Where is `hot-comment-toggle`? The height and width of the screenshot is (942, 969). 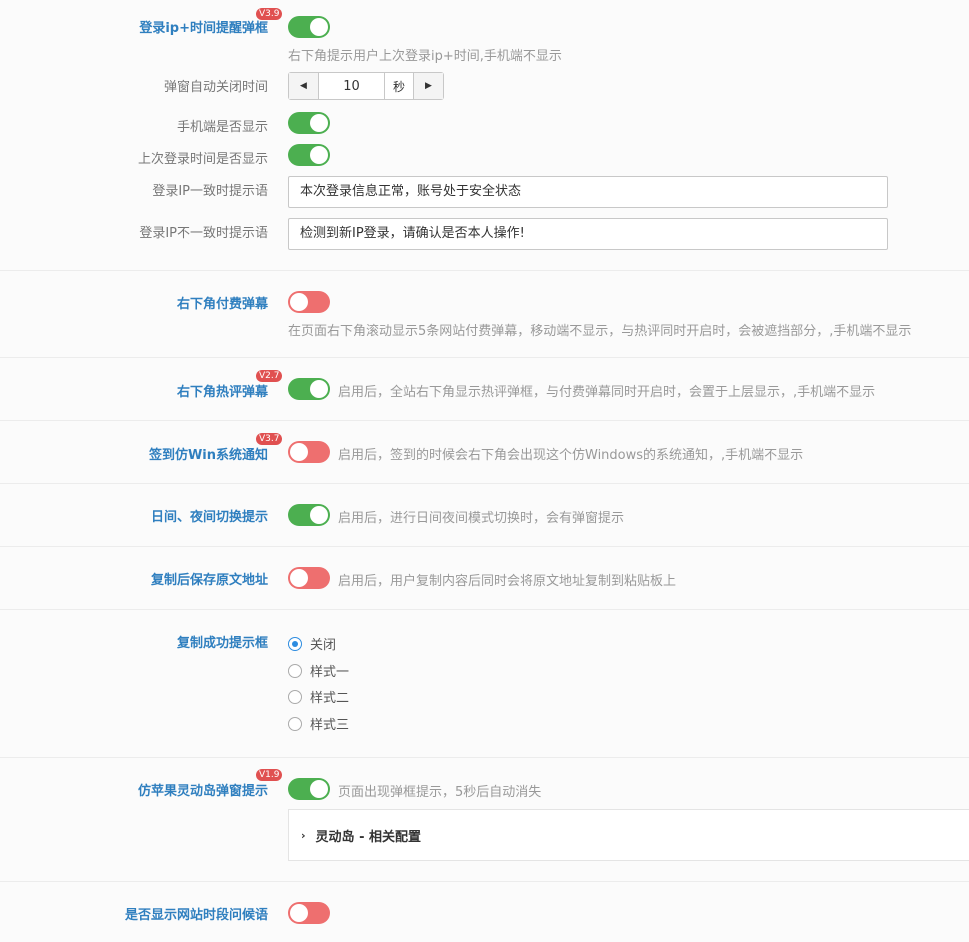
hot-comment-toggle is located at coordinates (309, 389).